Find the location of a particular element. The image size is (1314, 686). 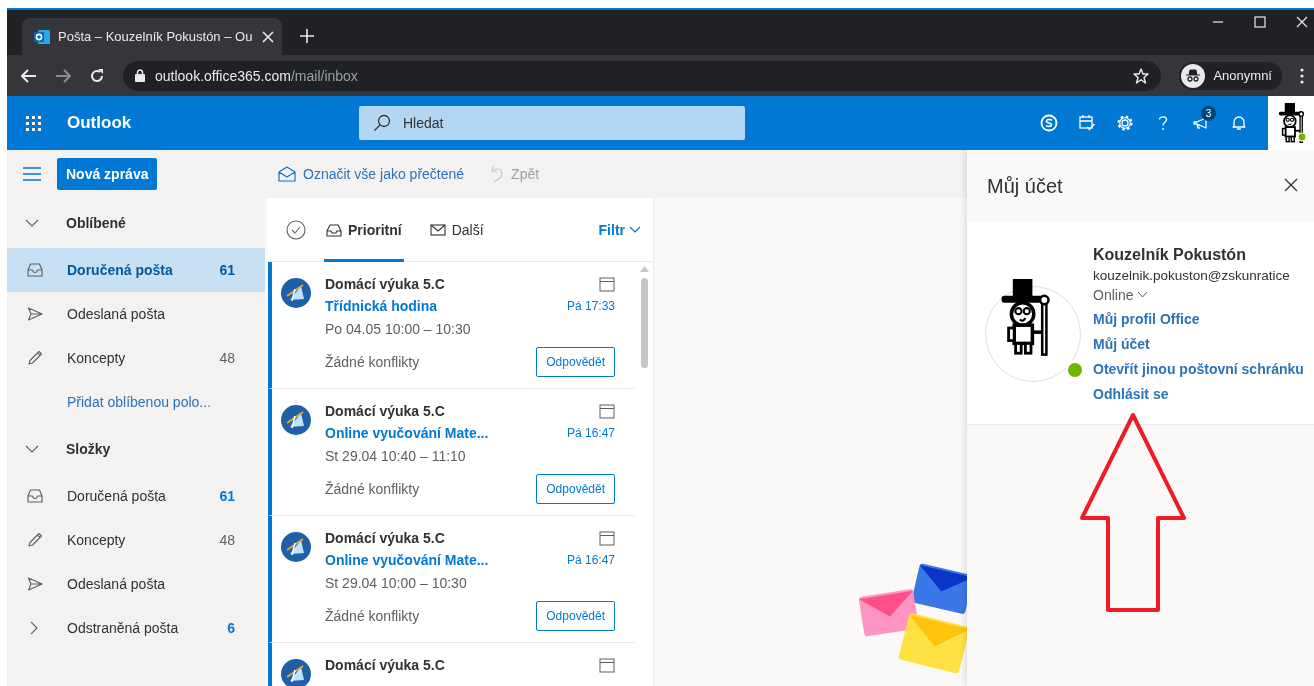

menu-icon is located at coordinates (32, 174).